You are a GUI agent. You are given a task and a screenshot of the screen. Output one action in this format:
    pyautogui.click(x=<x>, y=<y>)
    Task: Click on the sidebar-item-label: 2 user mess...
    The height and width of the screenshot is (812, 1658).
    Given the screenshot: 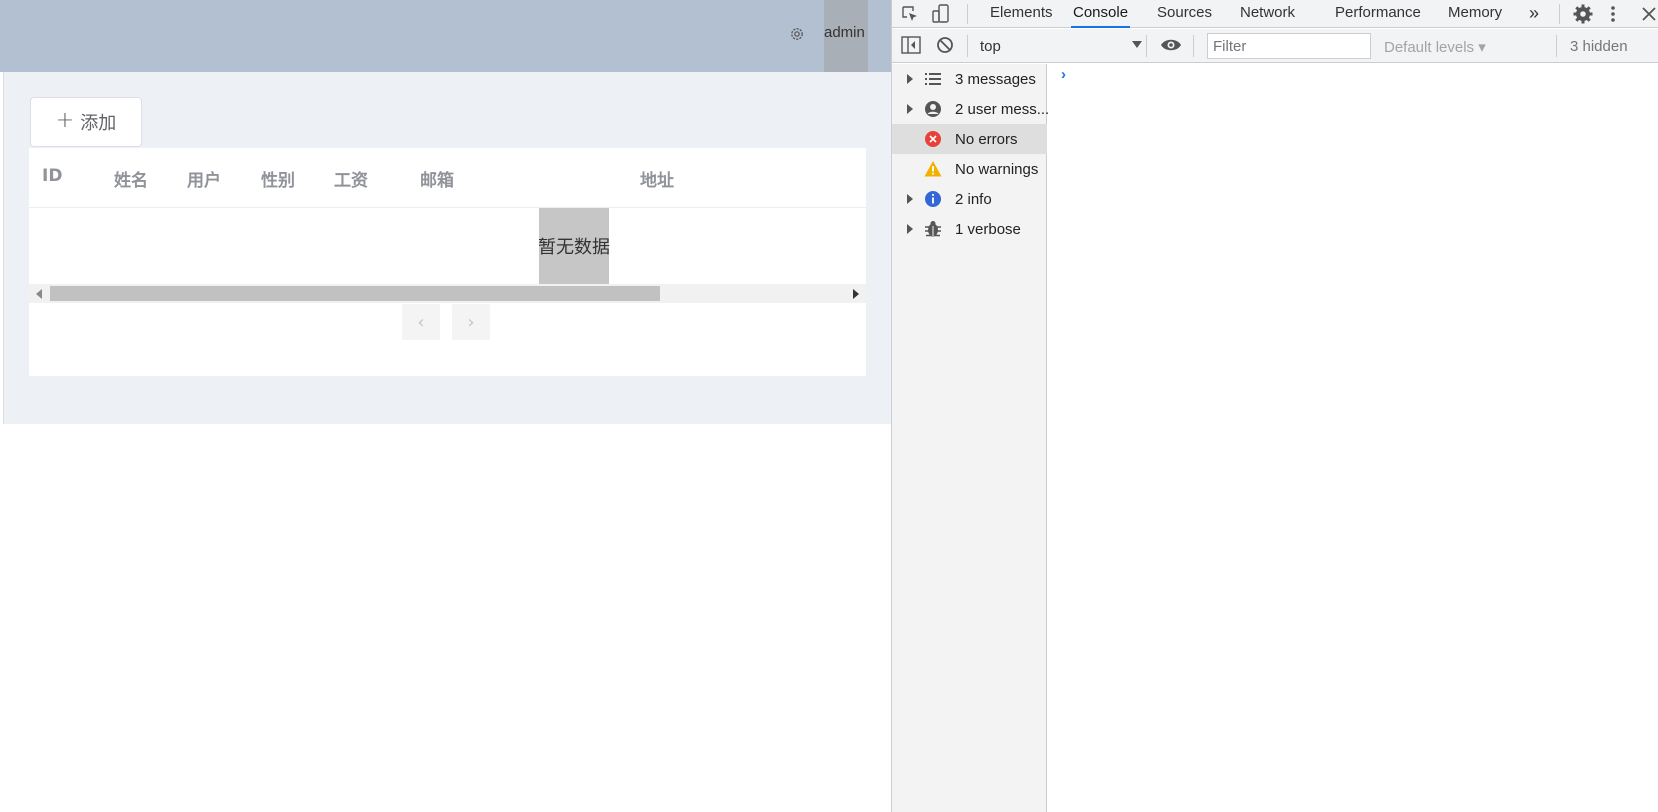 What is the action you would take?
    pyautogui.click(x=1002, y=109)
    